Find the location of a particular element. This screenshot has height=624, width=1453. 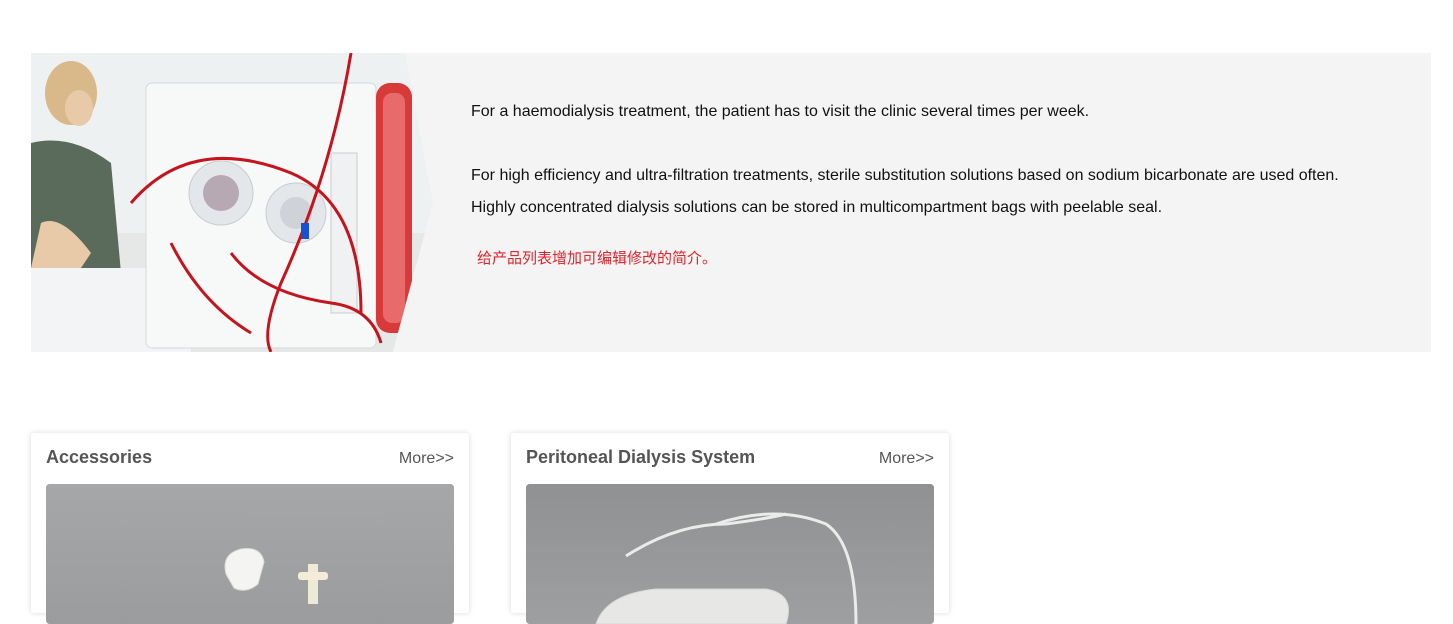

card-title: Peritoneal Dialysis System is located at coordinates (640, 457).